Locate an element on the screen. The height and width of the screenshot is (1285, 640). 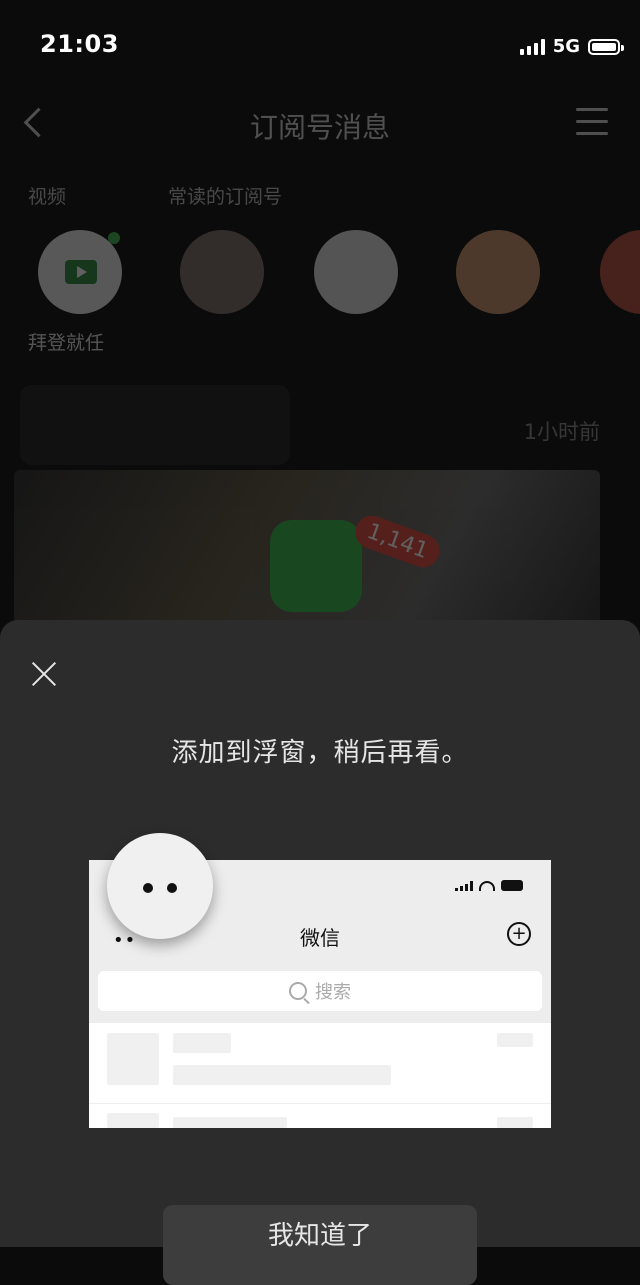
got-it-button: 我知道了 is located at coordinates (320, 1245).